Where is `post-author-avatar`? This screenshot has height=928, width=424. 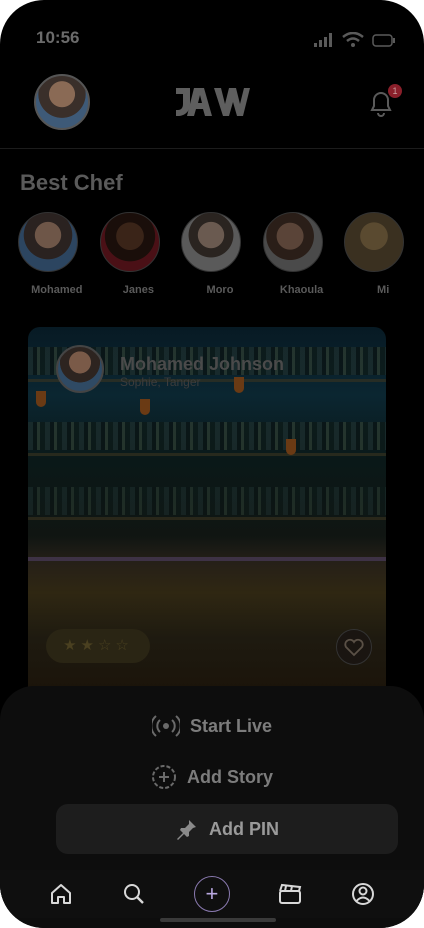 post-author-avatar is located at coordinates (80, 369).